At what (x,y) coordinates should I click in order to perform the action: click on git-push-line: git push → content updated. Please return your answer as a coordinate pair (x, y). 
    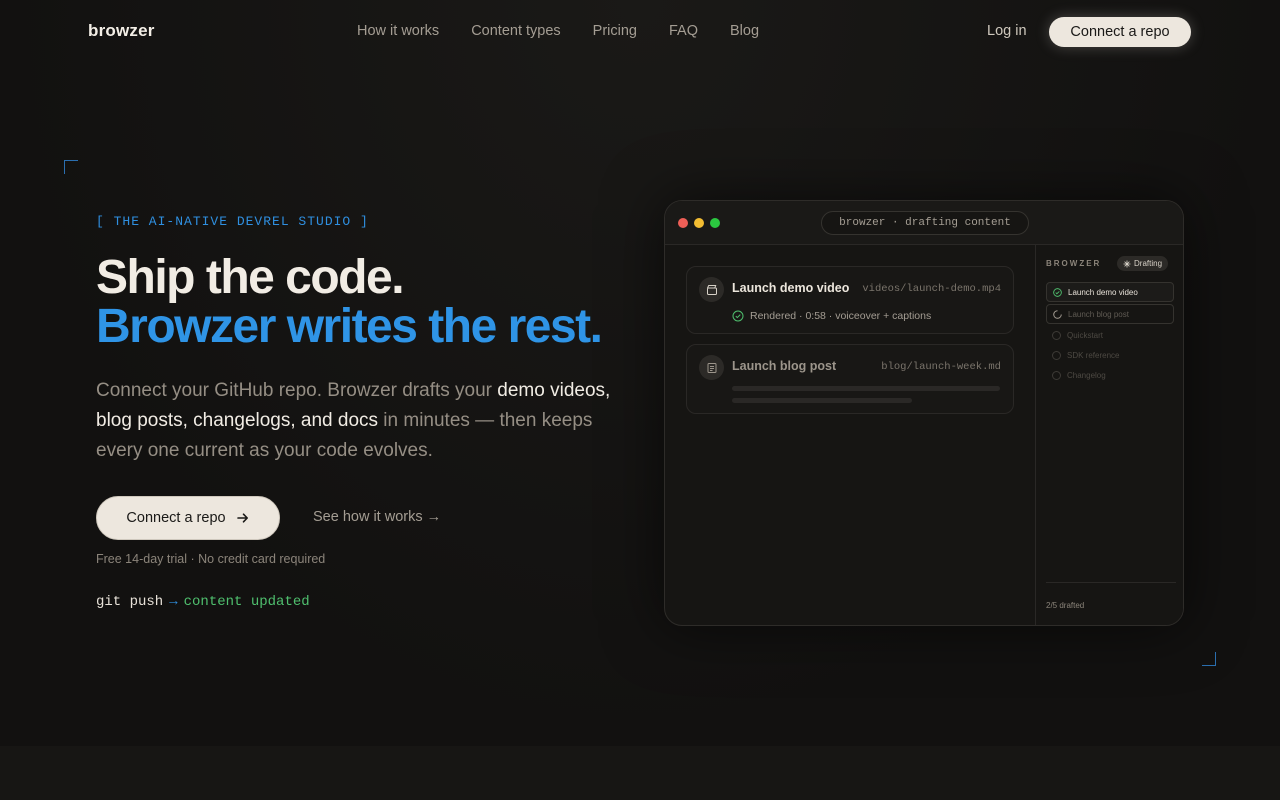
    Looking at the image, I should click on (203, 602).